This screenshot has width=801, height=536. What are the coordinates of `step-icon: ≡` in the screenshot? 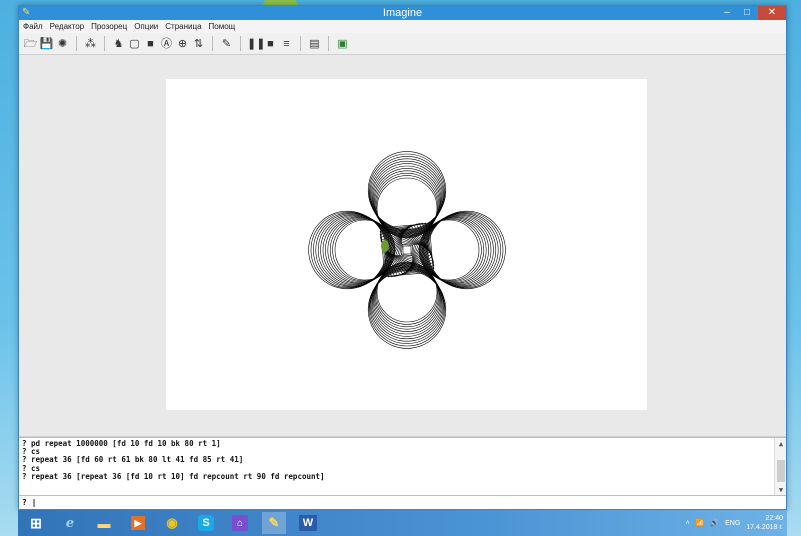 It's located at (286, 44).